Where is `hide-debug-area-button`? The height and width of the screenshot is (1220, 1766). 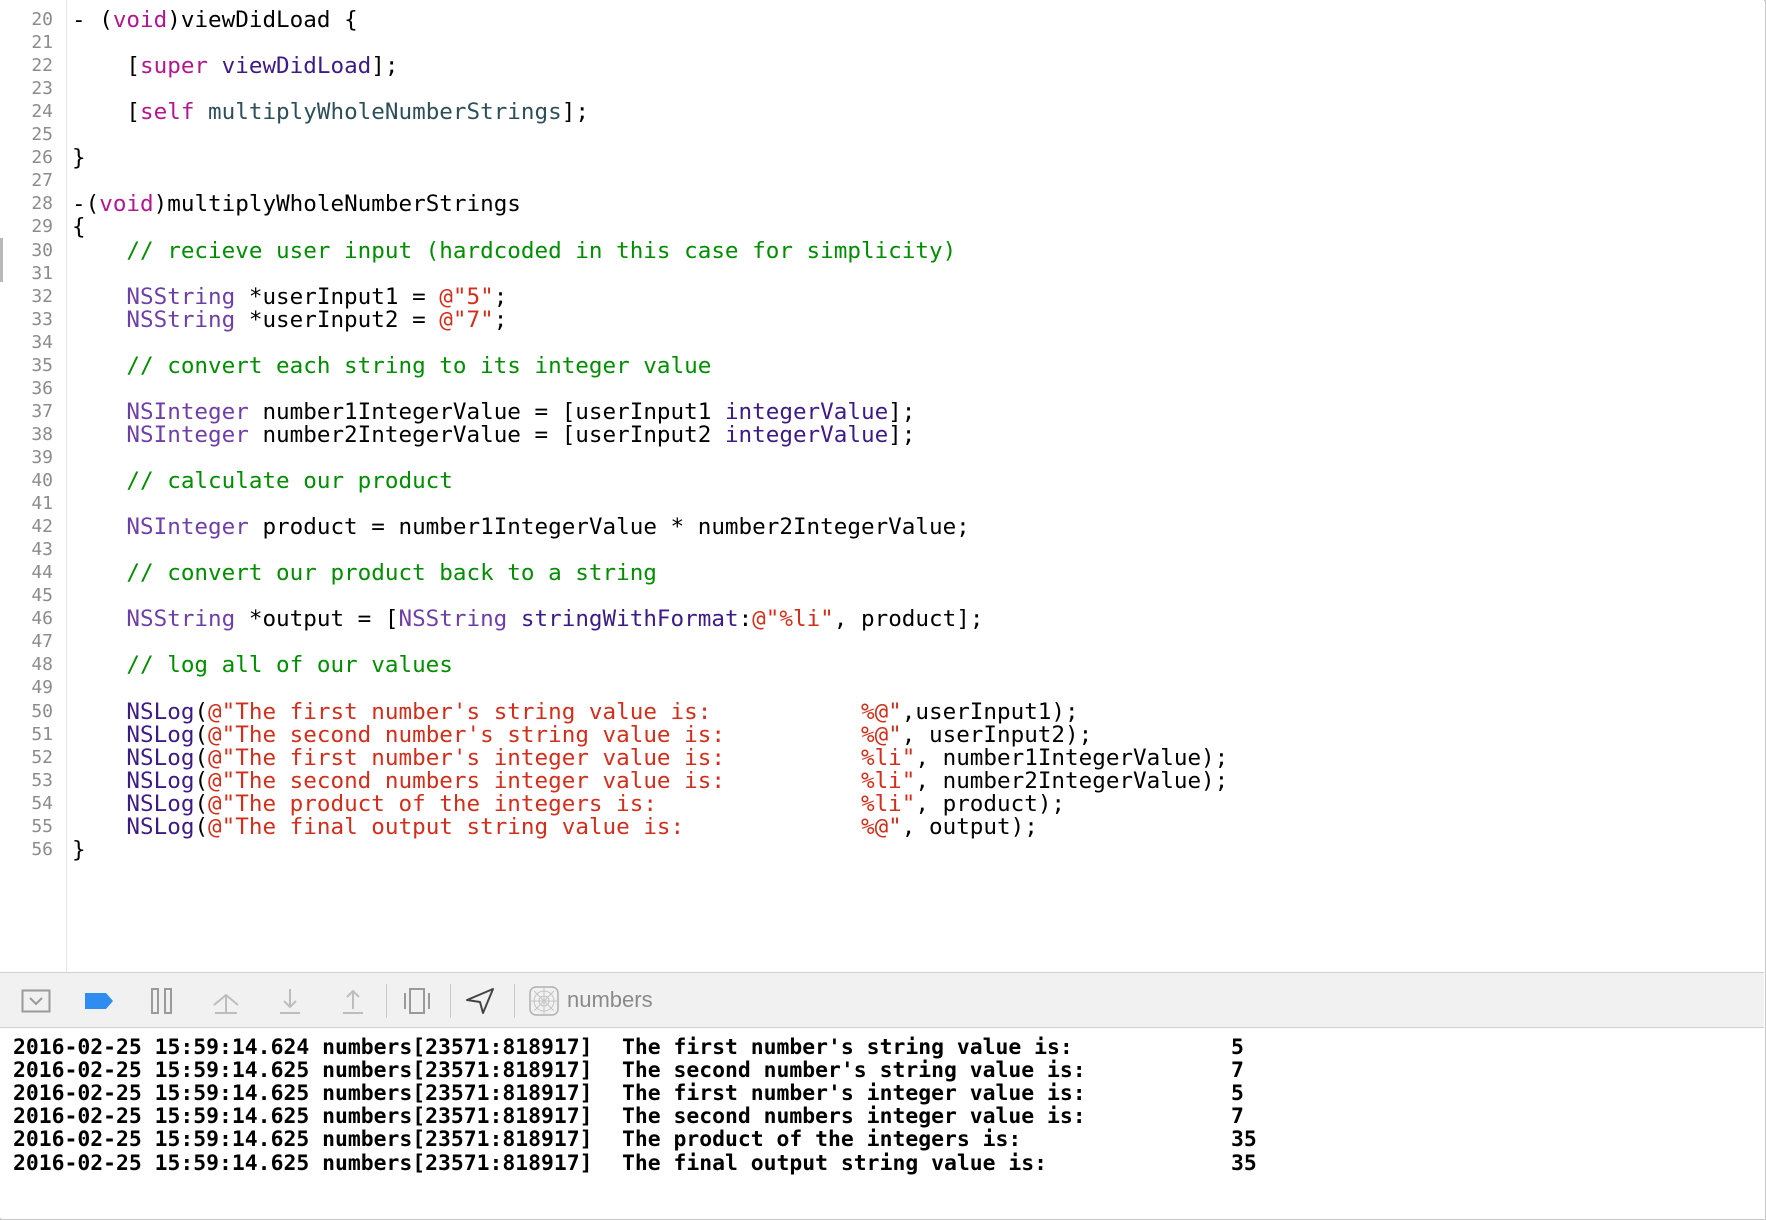 hide-debug-area-button is located at coordinates (36, 1001).